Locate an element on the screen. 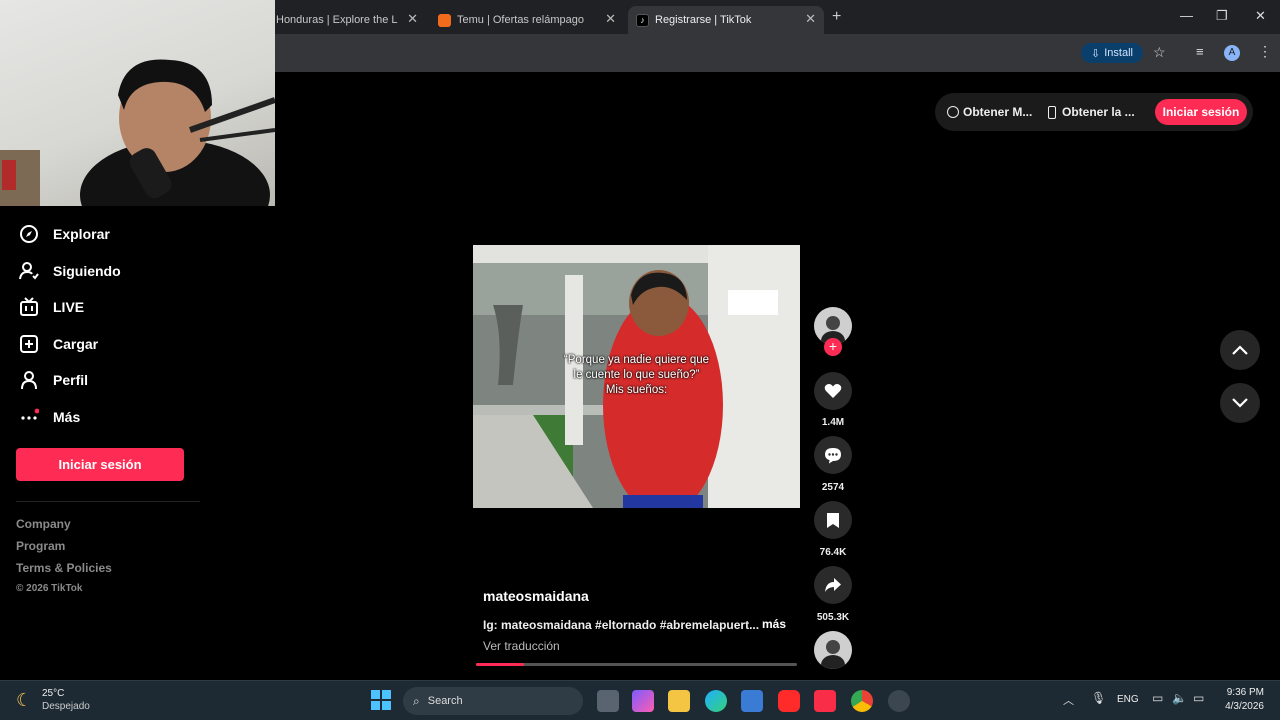 The image size is (1280, 720). volume-icon: 🔈 is located at coordinates (1179, 698).